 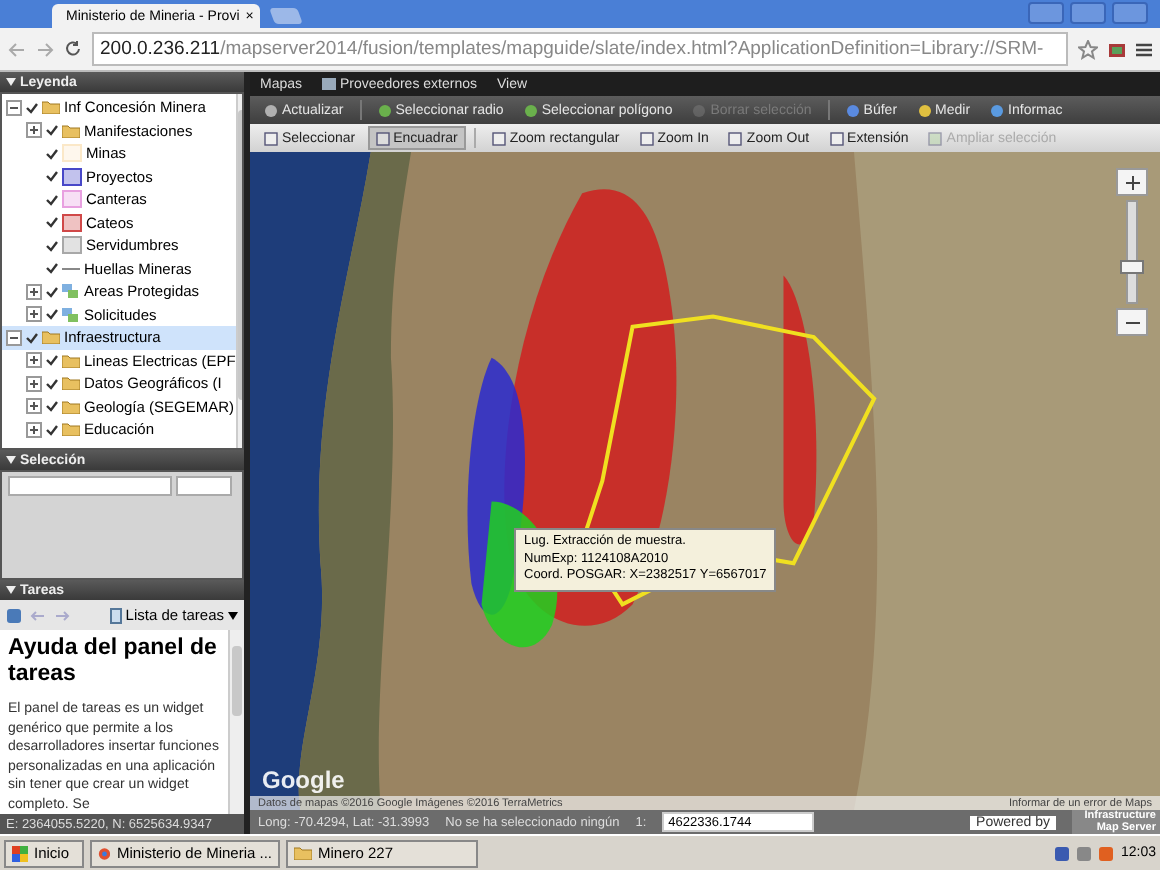 I want to click on address-bar: 200.0.236.211/mapserver2014/fusion/templates/mapguide/slate/index.html?ApplicationDefinition=Library://SRM-, so click(x=580, y=49).